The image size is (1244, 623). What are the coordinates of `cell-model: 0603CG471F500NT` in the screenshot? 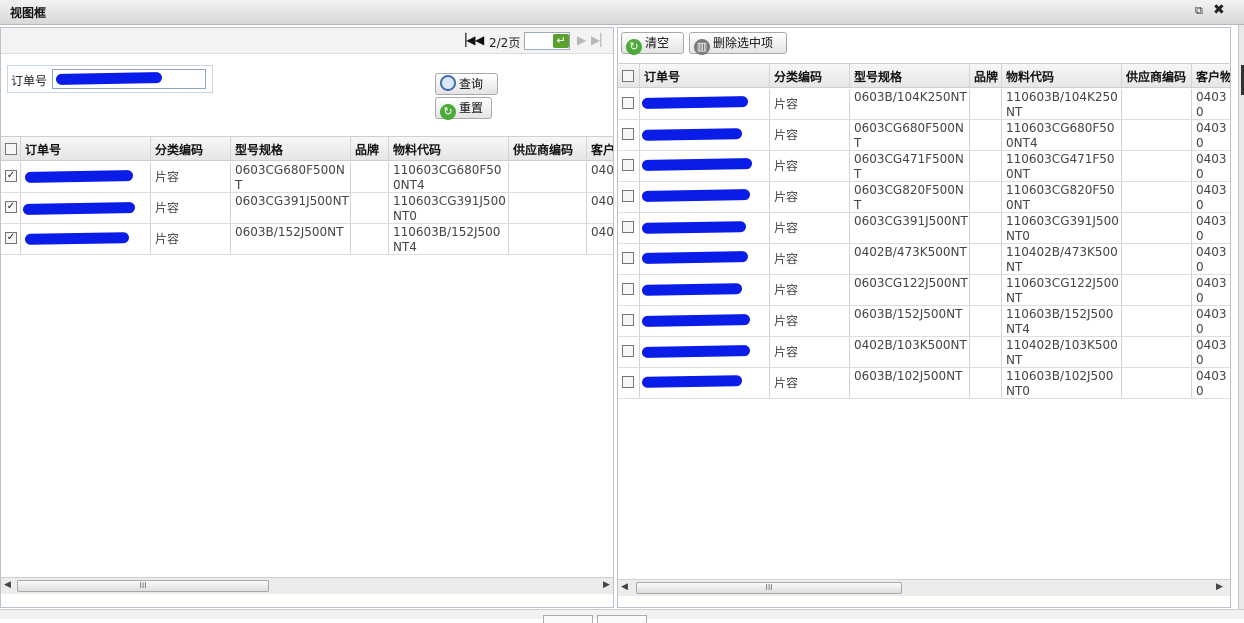 It's located at (910, 166).